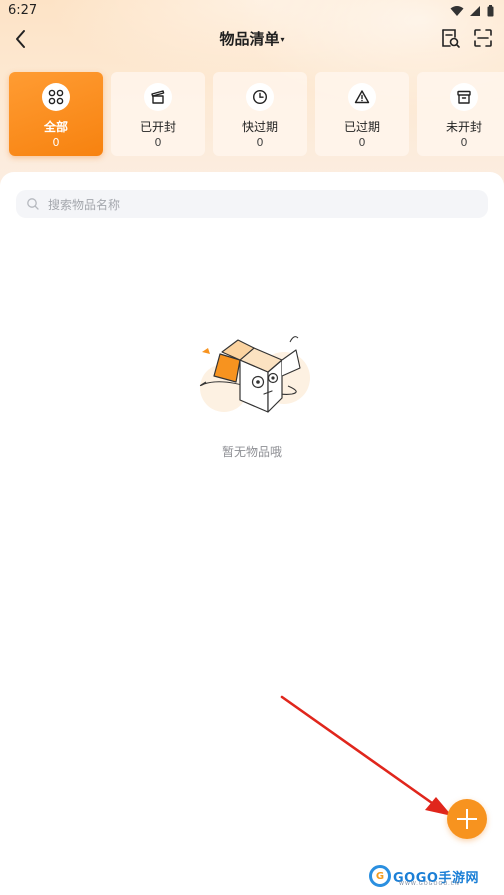 The image size is (504, 895). Describe the element at coordinates (380, 876) in the screenshot. I see `gogo-logo-icon: G` at that location.